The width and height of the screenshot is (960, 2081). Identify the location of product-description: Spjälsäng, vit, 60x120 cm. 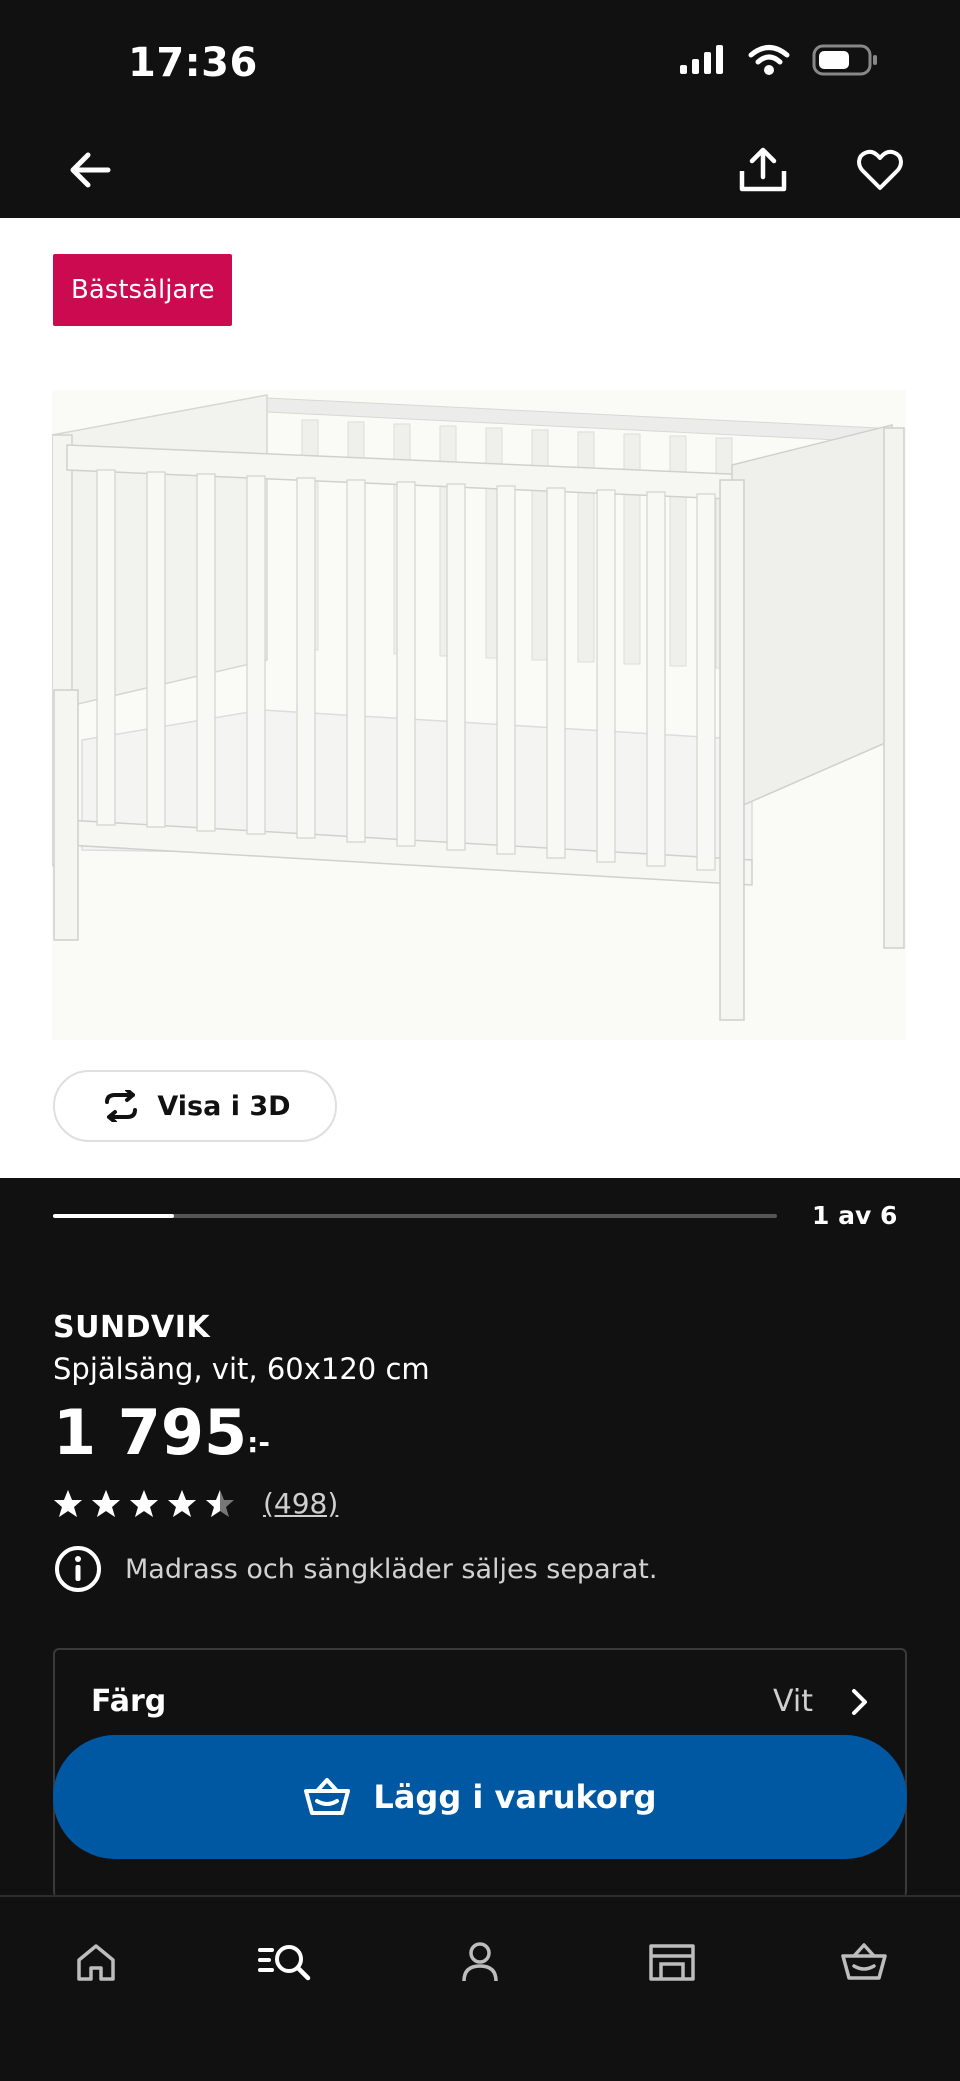
(241, 1369).